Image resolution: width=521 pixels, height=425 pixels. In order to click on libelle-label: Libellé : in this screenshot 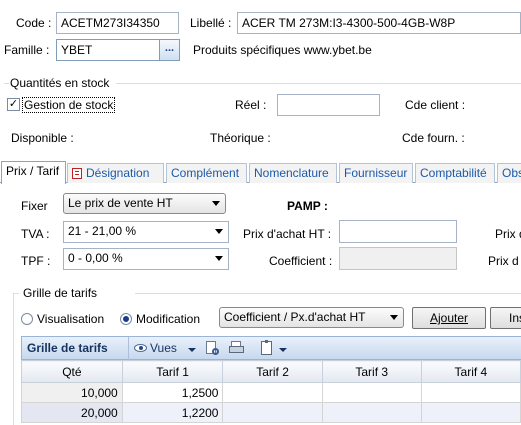, I will do `click(211, 23)`.